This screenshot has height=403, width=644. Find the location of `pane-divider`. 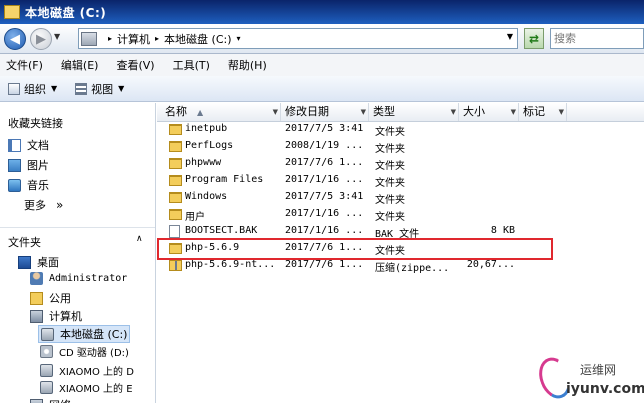

pane-divider is located at coordinates (77, 227).